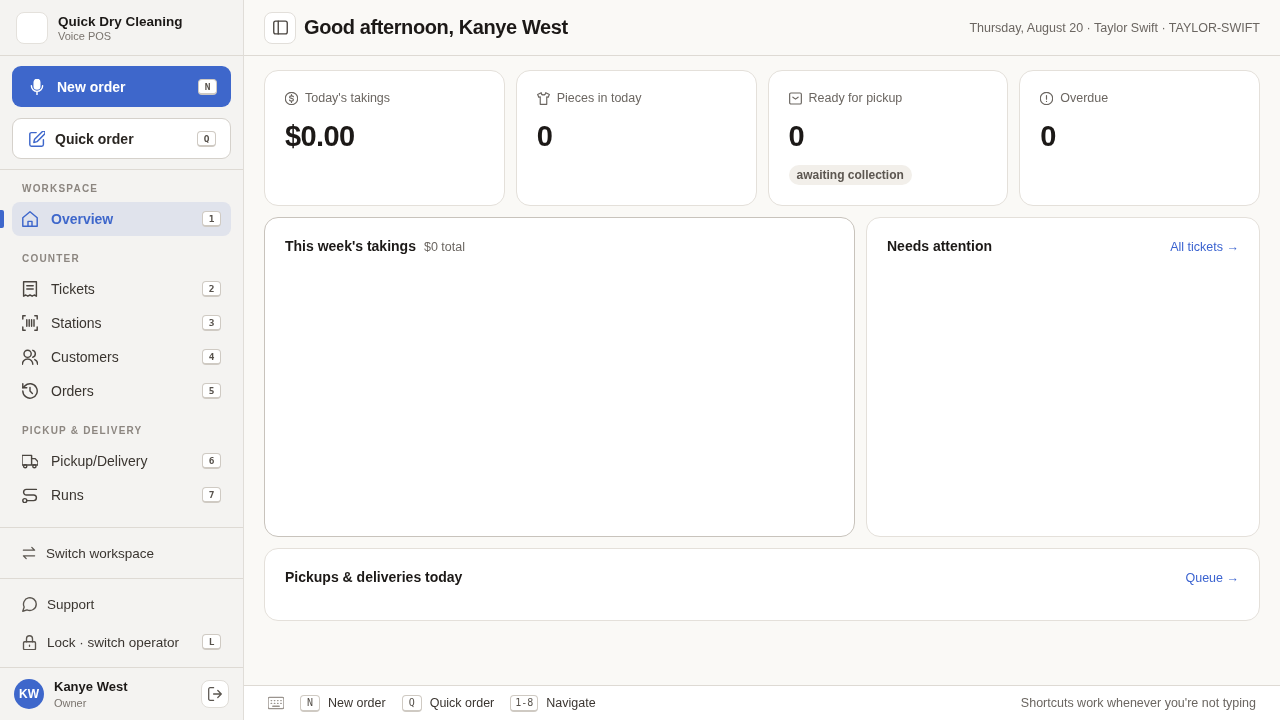 The image size is (1280, 720). Describe the element at coordinates (29, 694) in the screenshot. I see `avatar: KW` at that location.